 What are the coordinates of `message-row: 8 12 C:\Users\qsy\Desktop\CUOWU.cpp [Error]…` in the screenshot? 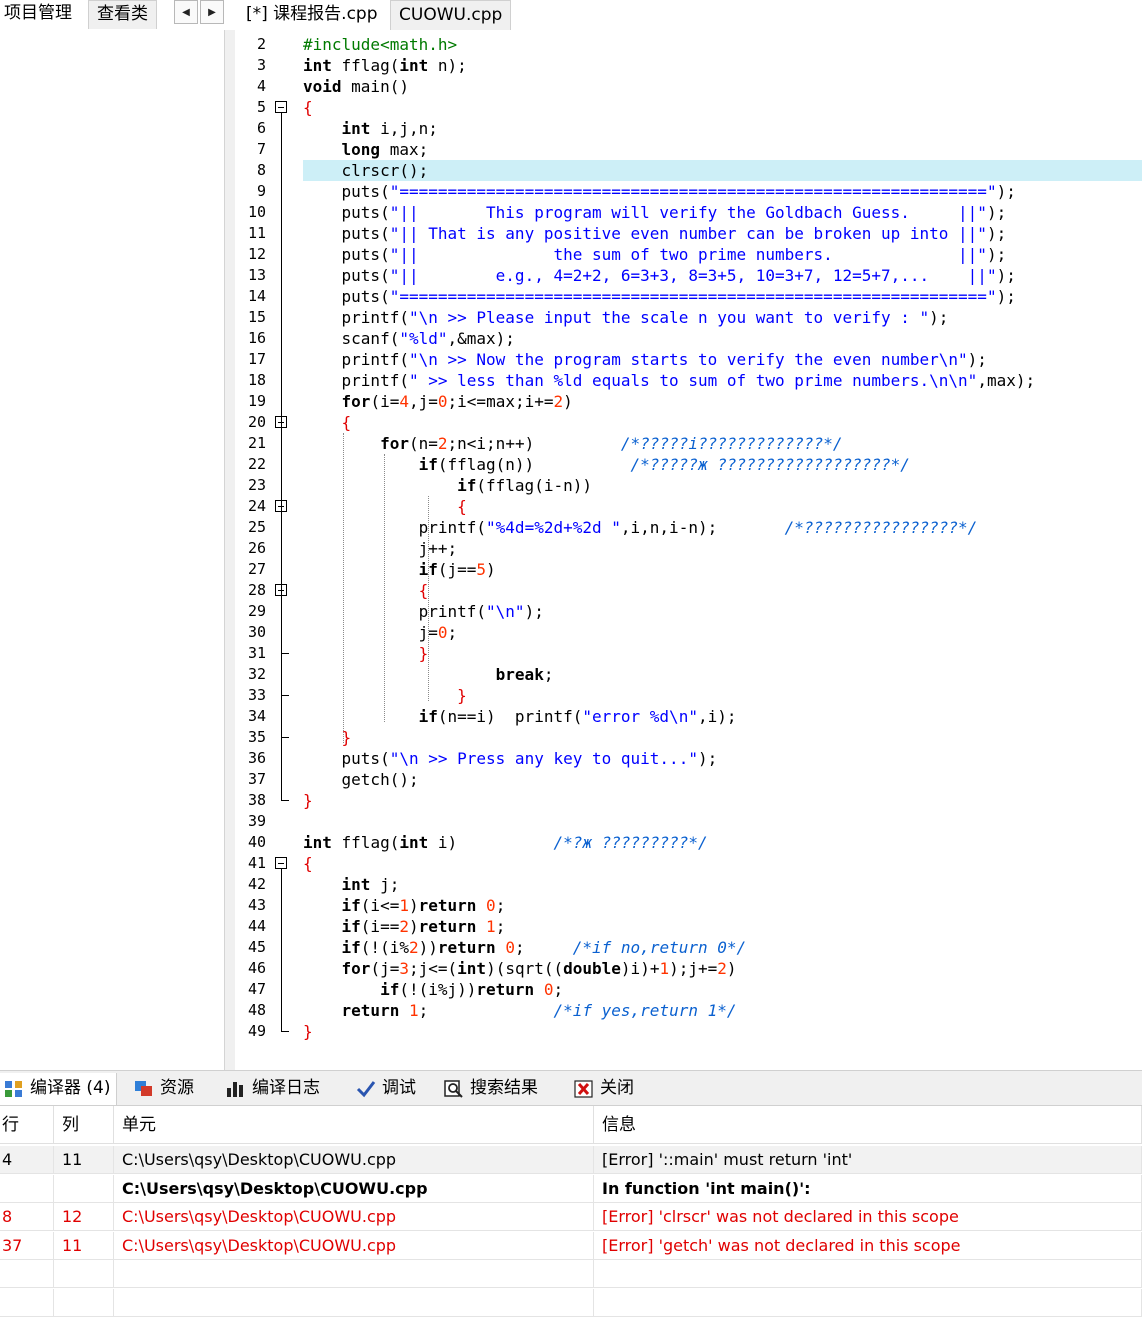 It's located at (571, 1217).